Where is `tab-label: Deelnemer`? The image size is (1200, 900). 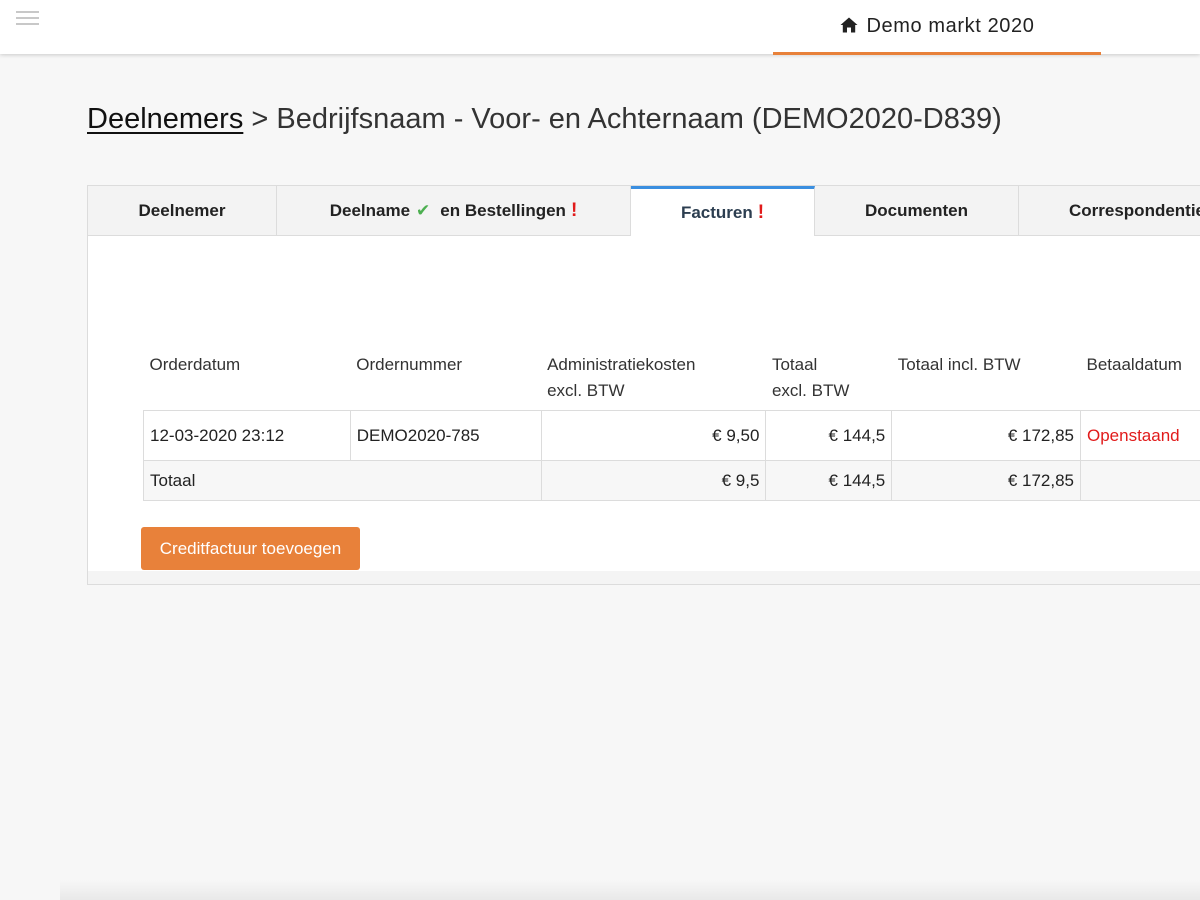 tab-label: Deelnemer is located at coordinates (182, 210).